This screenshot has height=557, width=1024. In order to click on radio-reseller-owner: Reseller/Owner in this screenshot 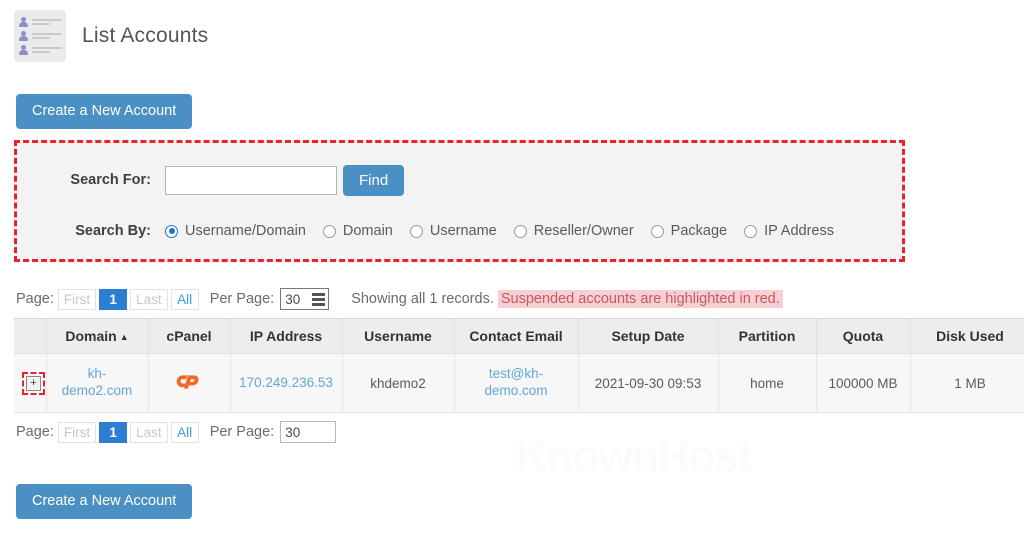, I will do `click(573, 231)`.